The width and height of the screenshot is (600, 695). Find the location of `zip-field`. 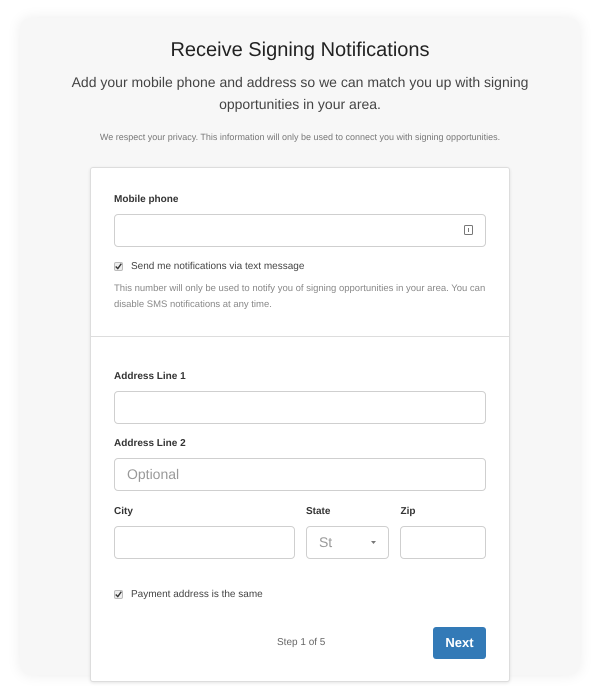

zip-field is located at coordinates (443, 542).